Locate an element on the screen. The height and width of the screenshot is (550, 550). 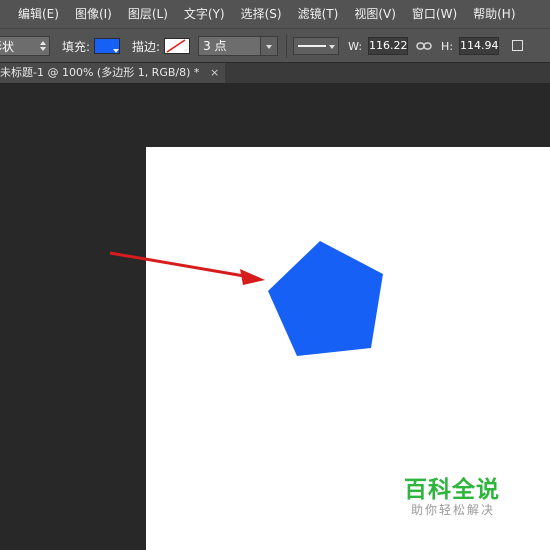
watermark-title: 百科全说 is located at coordinates (452, 490).